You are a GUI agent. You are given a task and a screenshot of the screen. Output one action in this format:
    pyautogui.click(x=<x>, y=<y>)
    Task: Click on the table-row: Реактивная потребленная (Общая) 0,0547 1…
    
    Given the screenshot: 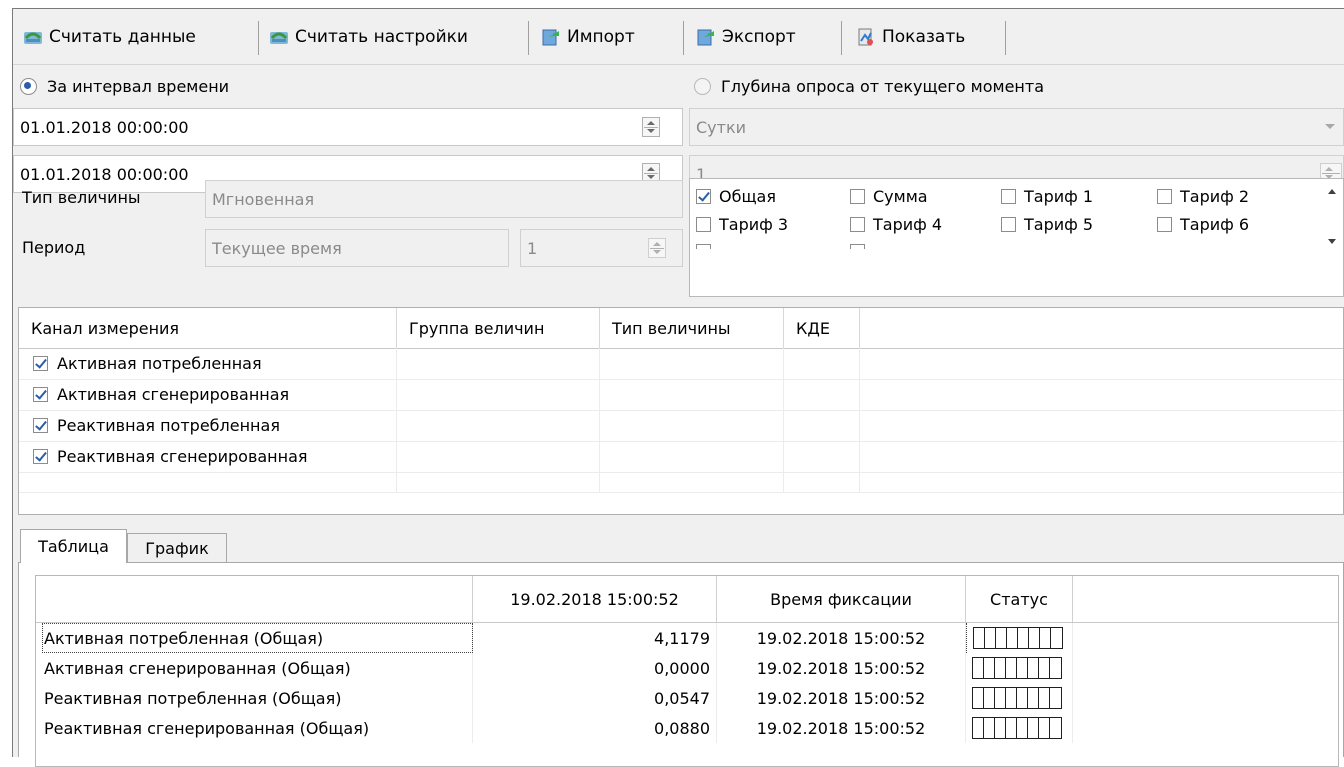 What is the action you would take?
    pyautogui.click(x=687, y=698)
    